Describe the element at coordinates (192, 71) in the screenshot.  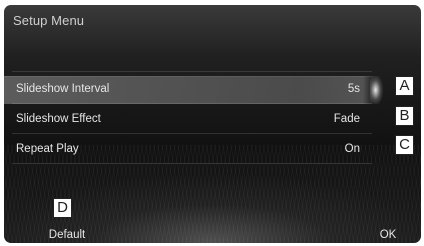
I see `title-divider` at that location.